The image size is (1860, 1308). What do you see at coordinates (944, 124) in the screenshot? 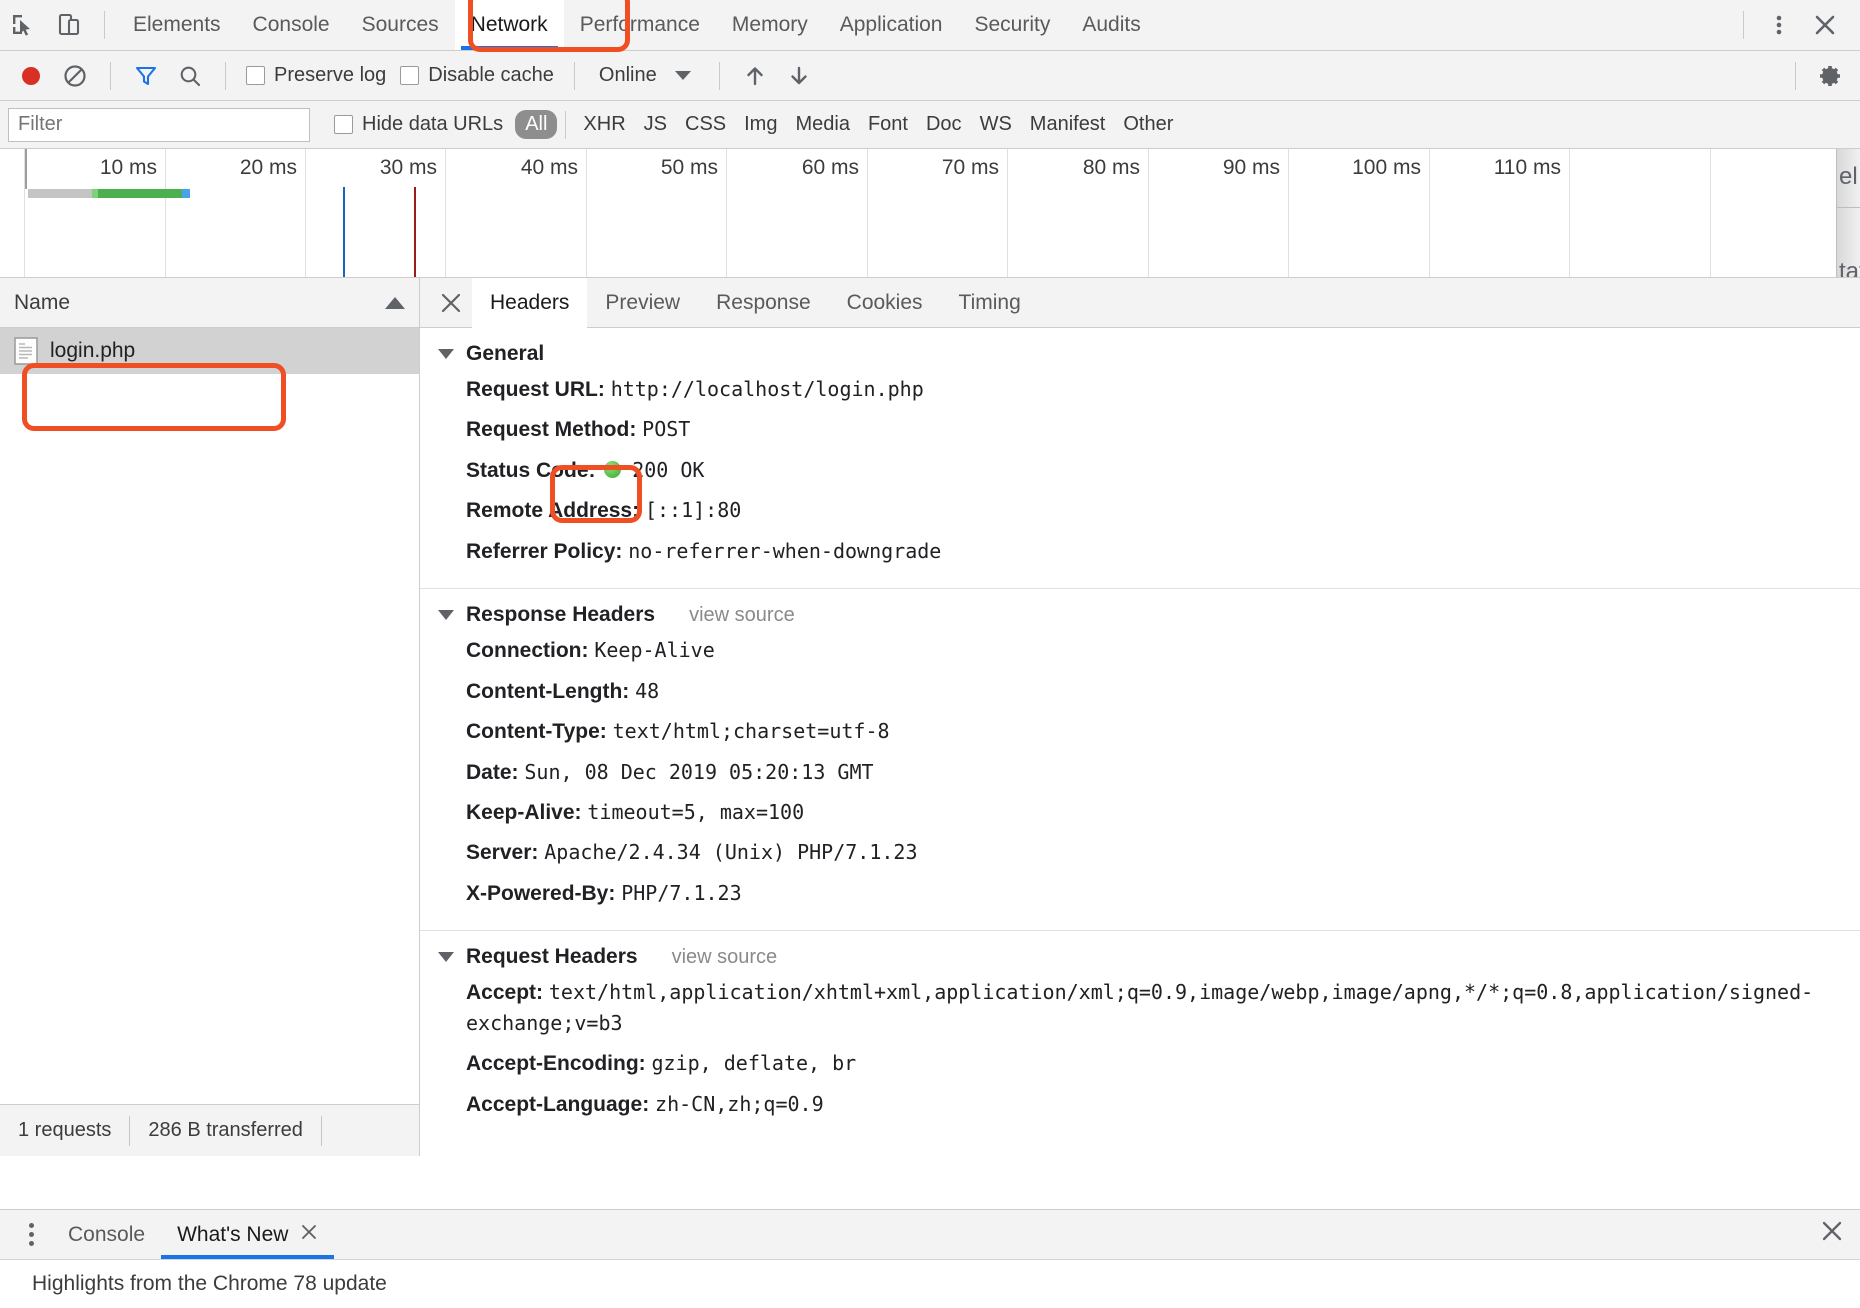
I see `filter-type-doc: Doc` at bounding box center [944, 124].